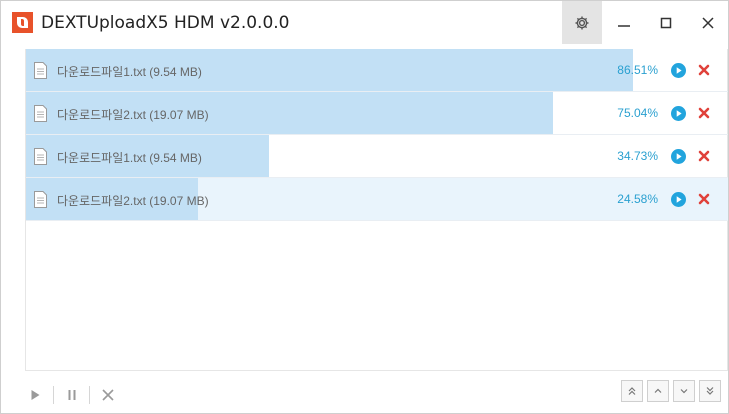 The width and height of the screenshot is (729, 414). What do you see at coordinates (376, 70) in the screenshot?
I see `list-item: 다운로드파일1.txt (9.54 MB) 86.51%` at bounding box center [376, 70].